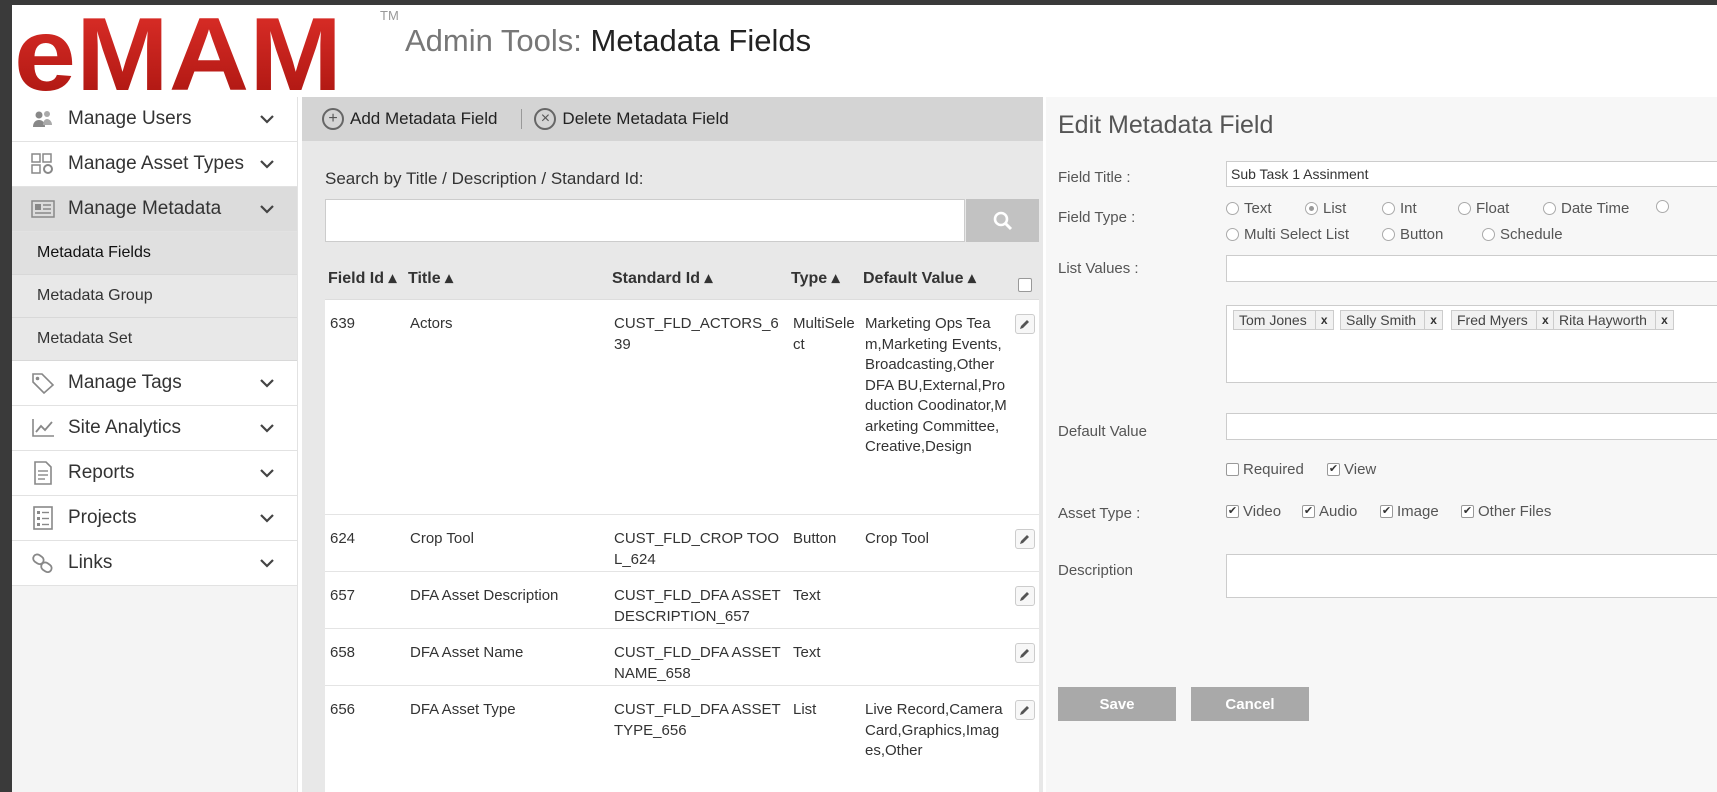 The image size is (1717, 792). I want to click on asset-type-other-files-checkbox: ✔ Other Files, so click(1506, 511).